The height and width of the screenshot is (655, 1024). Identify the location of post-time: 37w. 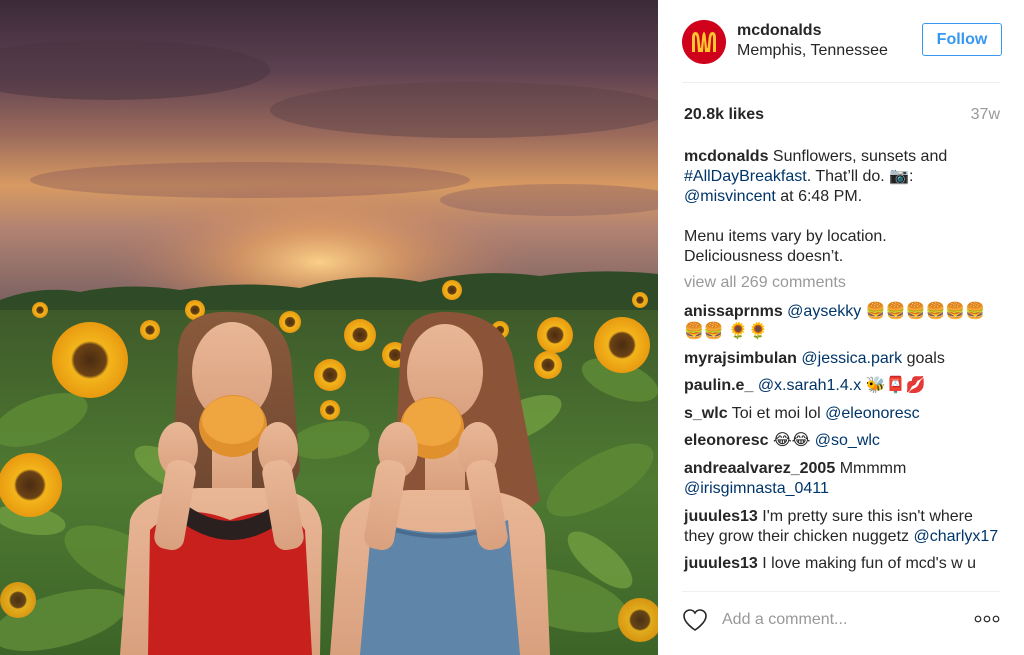
(985, 115).